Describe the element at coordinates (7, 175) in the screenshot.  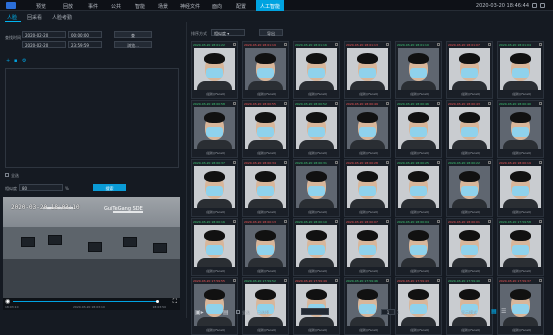
I see `select-all-checkbox` at that location.